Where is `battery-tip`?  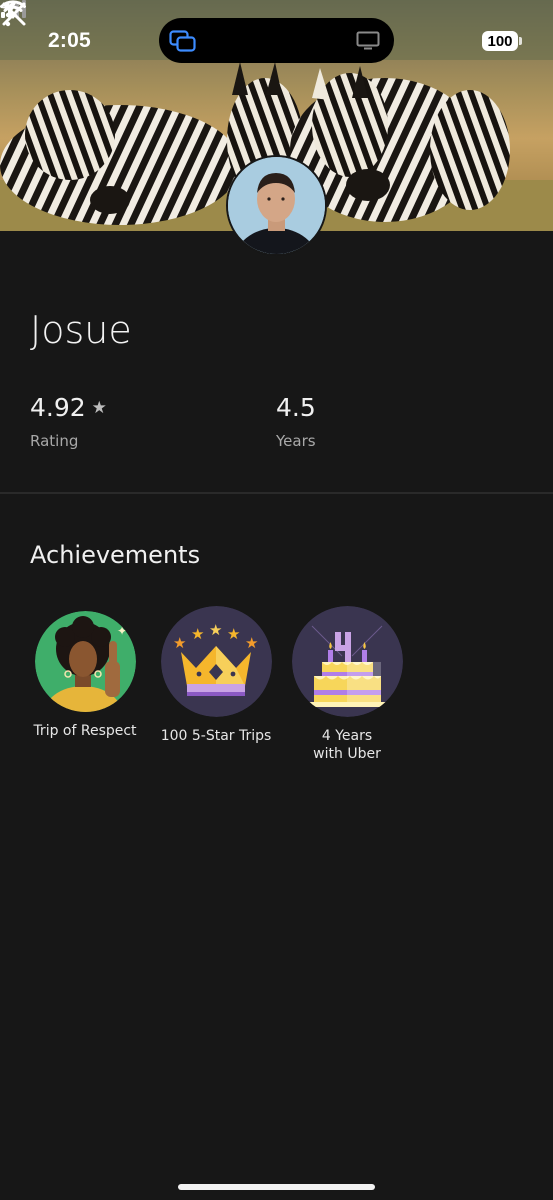 battery-tip is located at coordinates (520, 41).